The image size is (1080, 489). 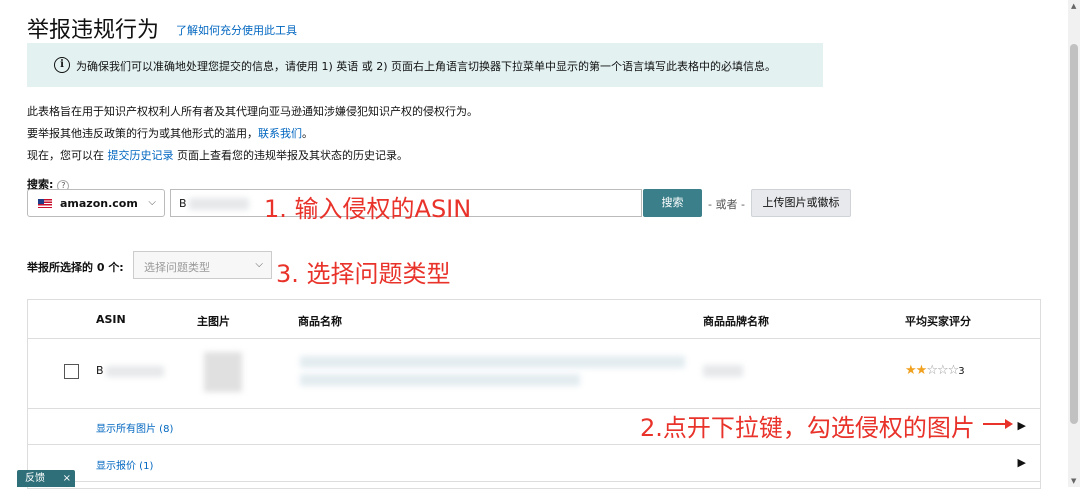 What do you see at coordinates (134, 427) in the screenshot?
I see `show-all-images-link: 显示所有图片 (8)` at bounding box center [134, 427].